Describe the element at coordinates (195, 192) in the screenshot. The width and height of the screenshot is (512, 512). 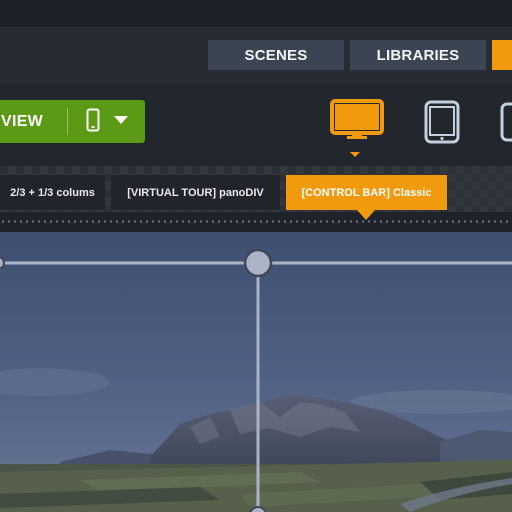
I see `layout-tab-virtual-tour: [VIRTUAL TOUR] panoDIV` at that location.